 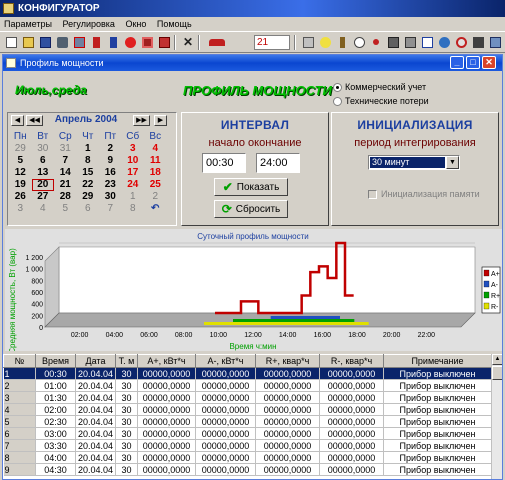 What do you see at coordinates (43, 173) in the screenshot?
I see `calendar-day: 13` at bounding box center [43, 173].